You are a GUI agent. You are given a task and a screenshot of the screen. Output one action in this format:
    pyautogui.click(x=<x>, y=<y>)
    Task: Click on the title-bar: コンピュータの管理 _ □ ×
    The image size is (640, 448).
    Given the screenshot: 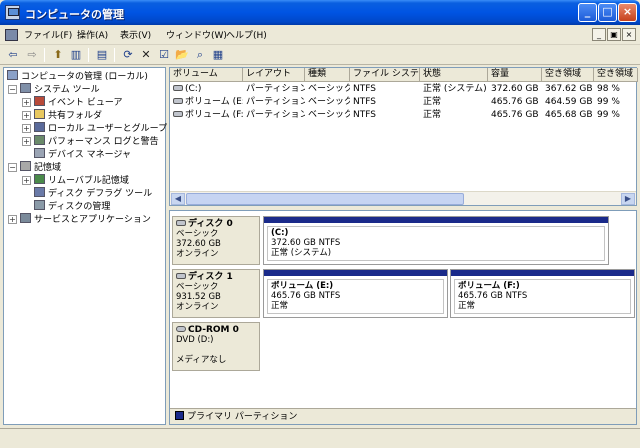 What is the action you would take?
    pyautogui.click(x=320, y=12)
    